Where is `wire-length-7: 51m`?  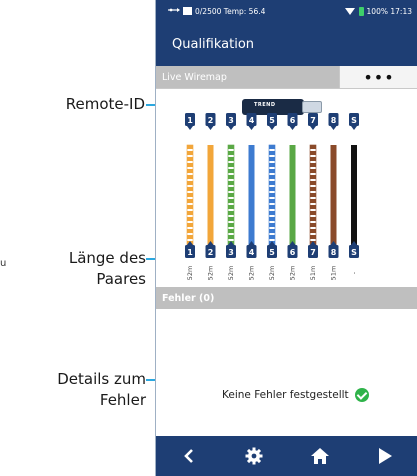
wire-length-7: 51m is located at coordinates (313, 273).